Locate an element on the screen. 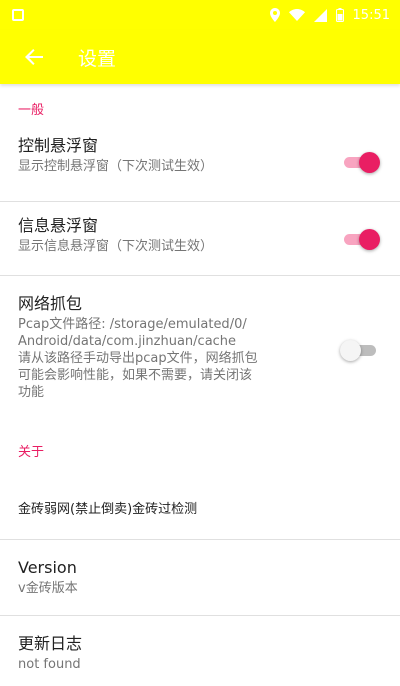  setting-floating-info: 信息悬浮窗 显示信息悬浮窗（下次测试生效） is located at coordinates (200, 239).